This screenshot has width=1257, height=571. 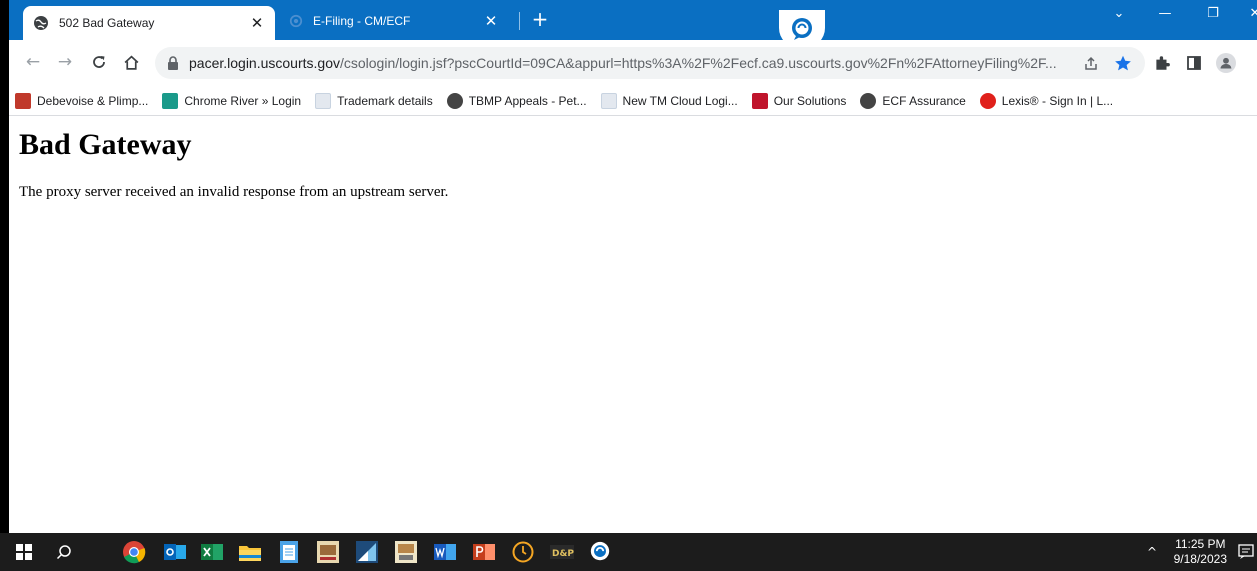 I want to click on dsp-app-icon: D&P, so click(x=562, y=552).